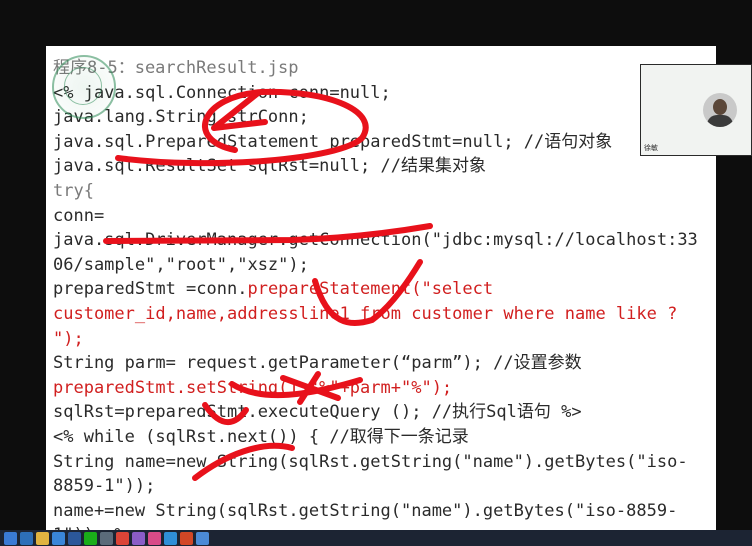 Image resolution: width=752 pixels, height=546 pixels. I want to click on code-segment: <% while (sqlRst.next()) { //取得下一条记录, so click(261, 436).